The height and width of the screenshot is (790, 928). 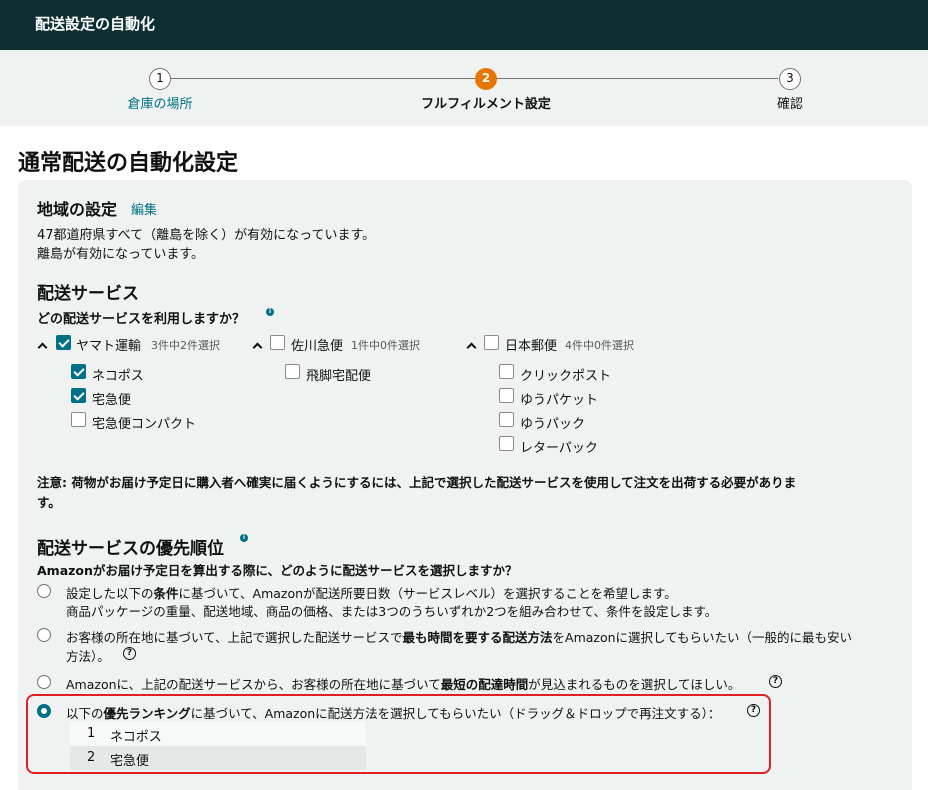 What do you see at coordinates (277, 342) in the screenshot?
I see `carrier-sagawa-checkbox` at bounding box center [277, 342].